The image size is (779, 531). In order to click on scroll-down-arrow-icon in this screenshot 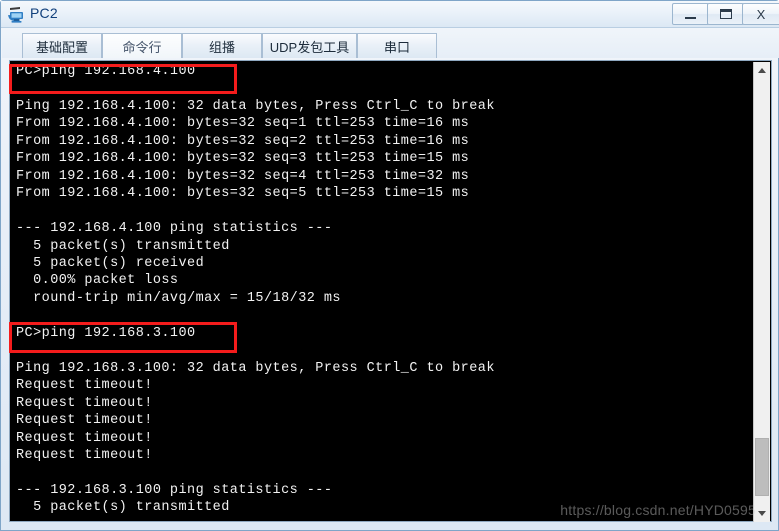, I will do `click(762, 513)`.